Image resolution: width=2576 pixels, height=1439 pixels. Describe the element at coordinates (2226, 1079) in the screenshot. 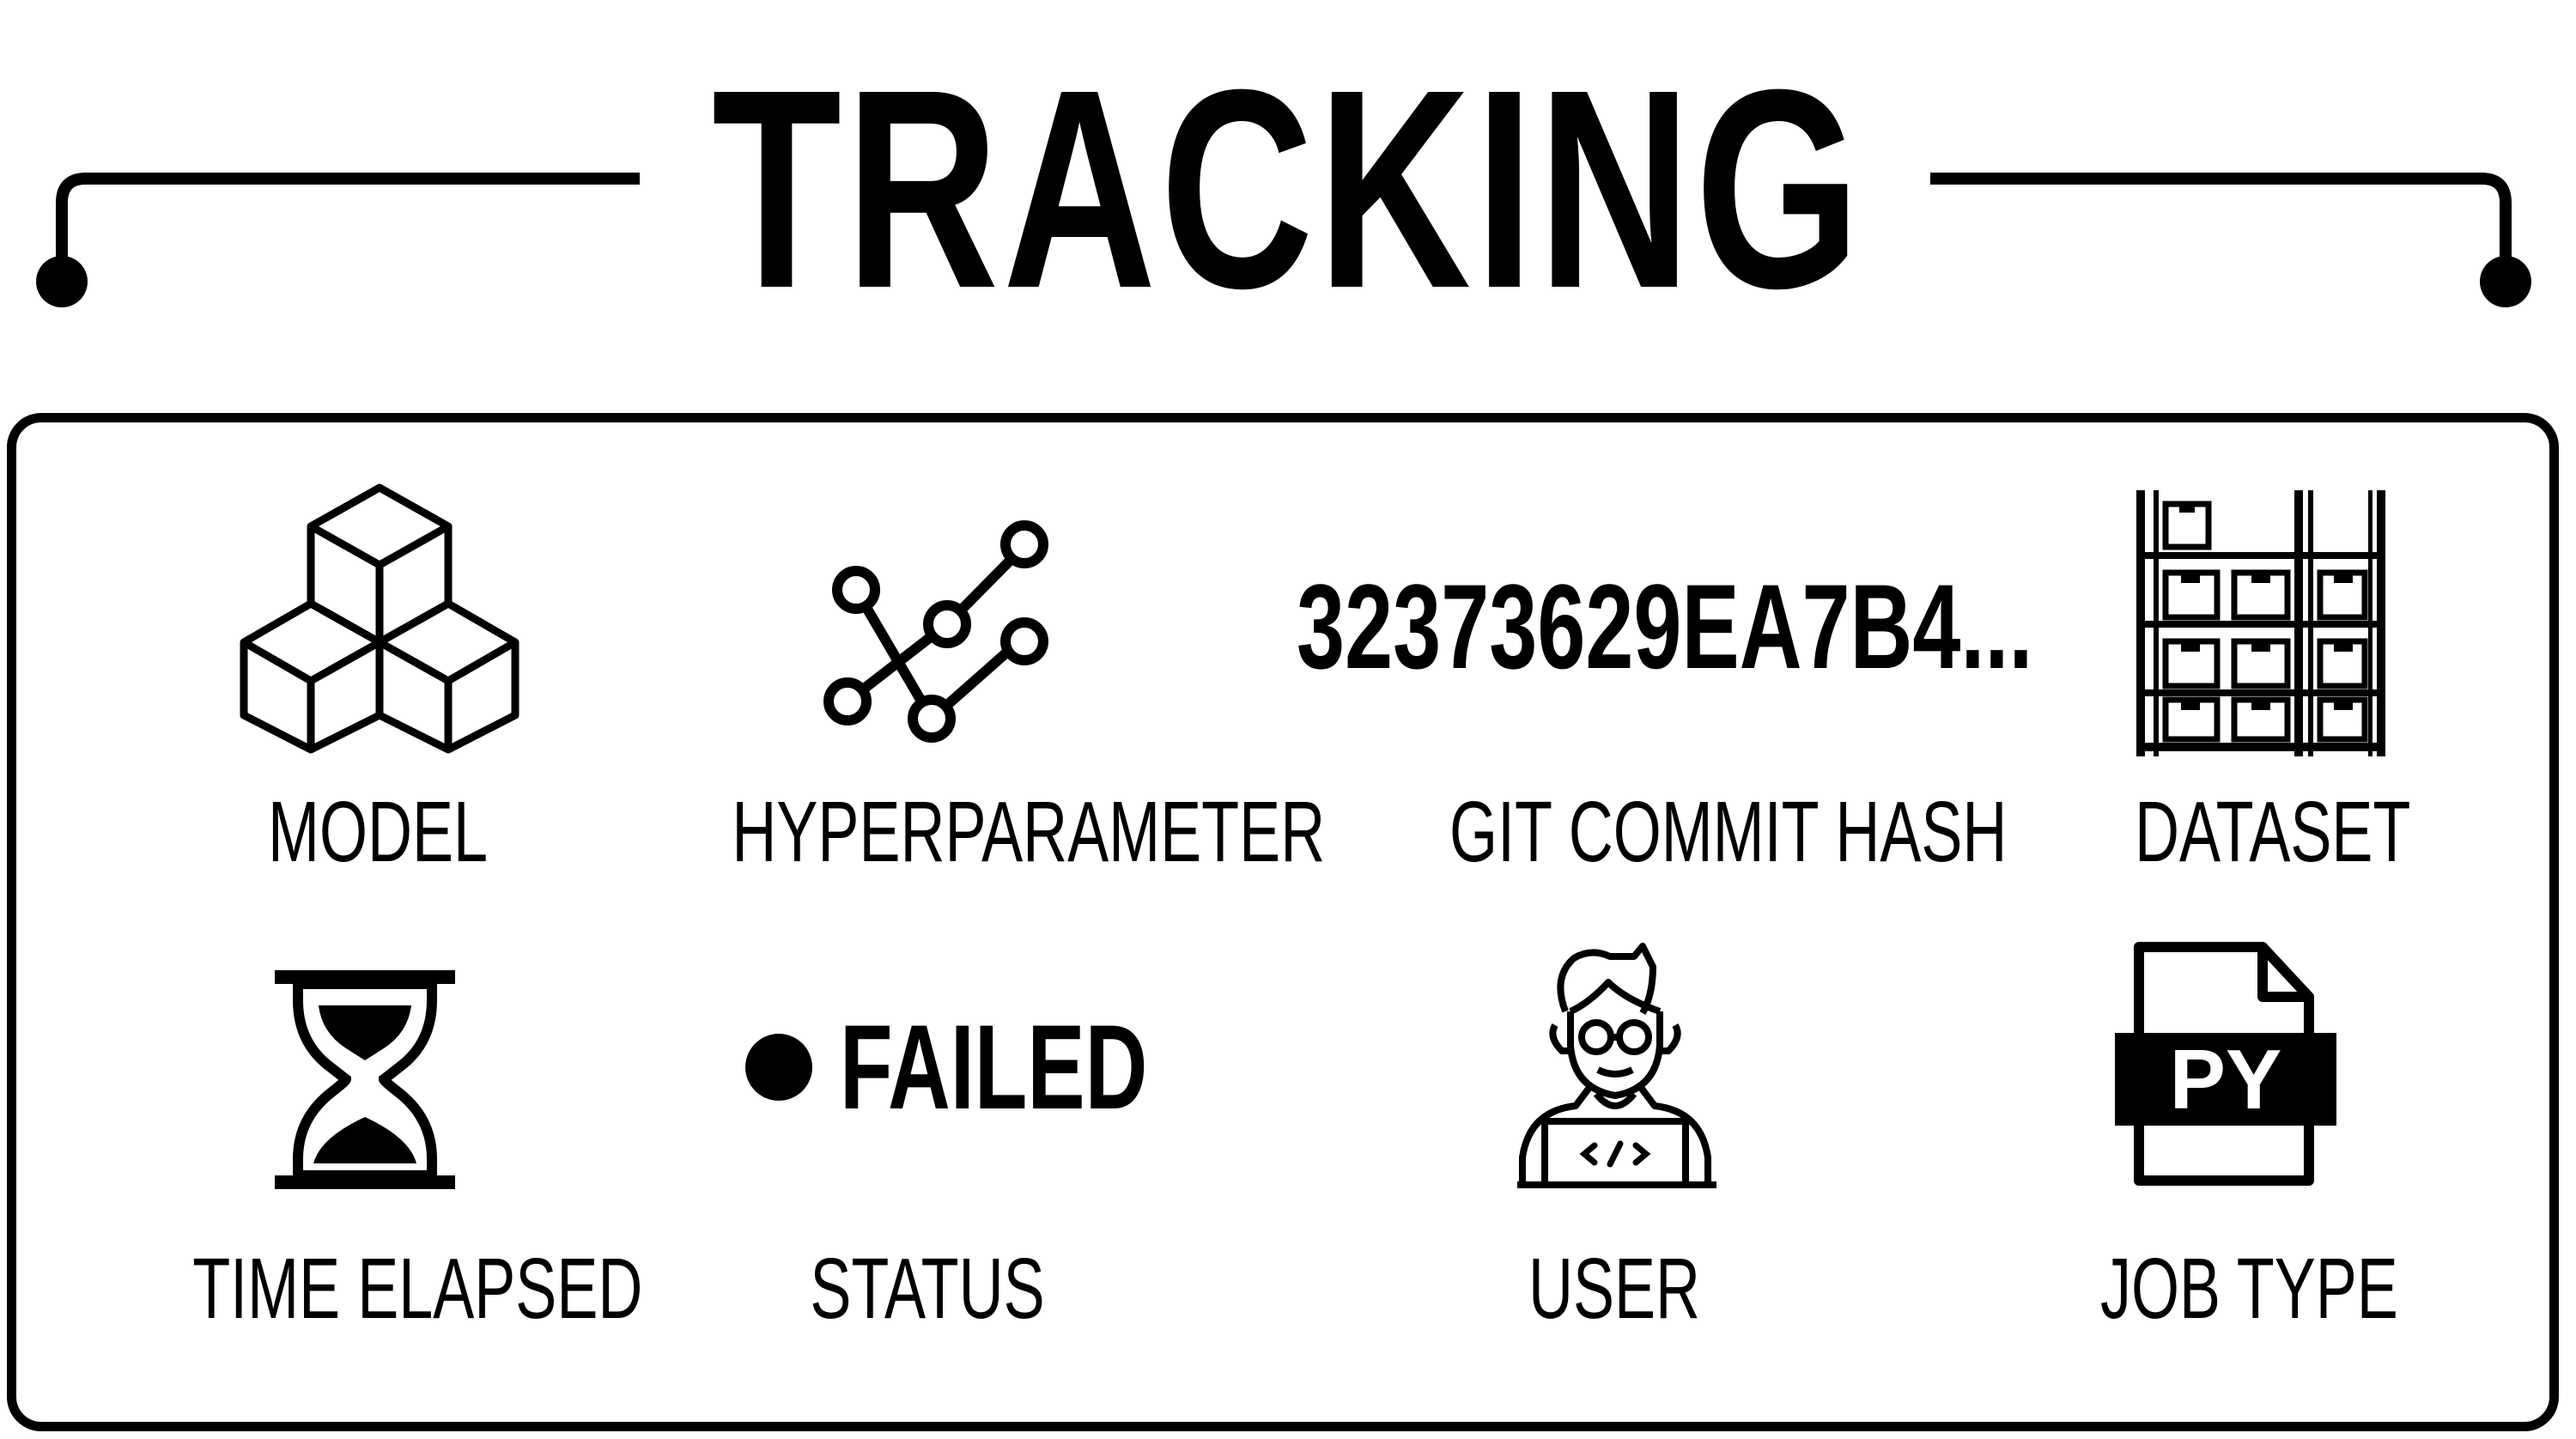

I see `py-file-label: PY` at that location.